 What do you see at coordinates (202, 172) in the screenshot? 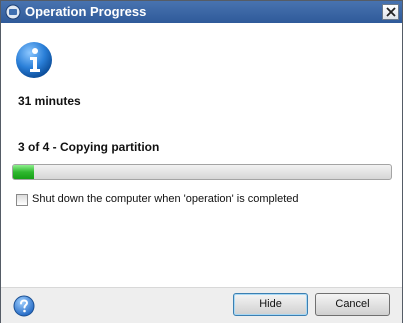
I see `progress-bar` at bounding box center [202, 172].